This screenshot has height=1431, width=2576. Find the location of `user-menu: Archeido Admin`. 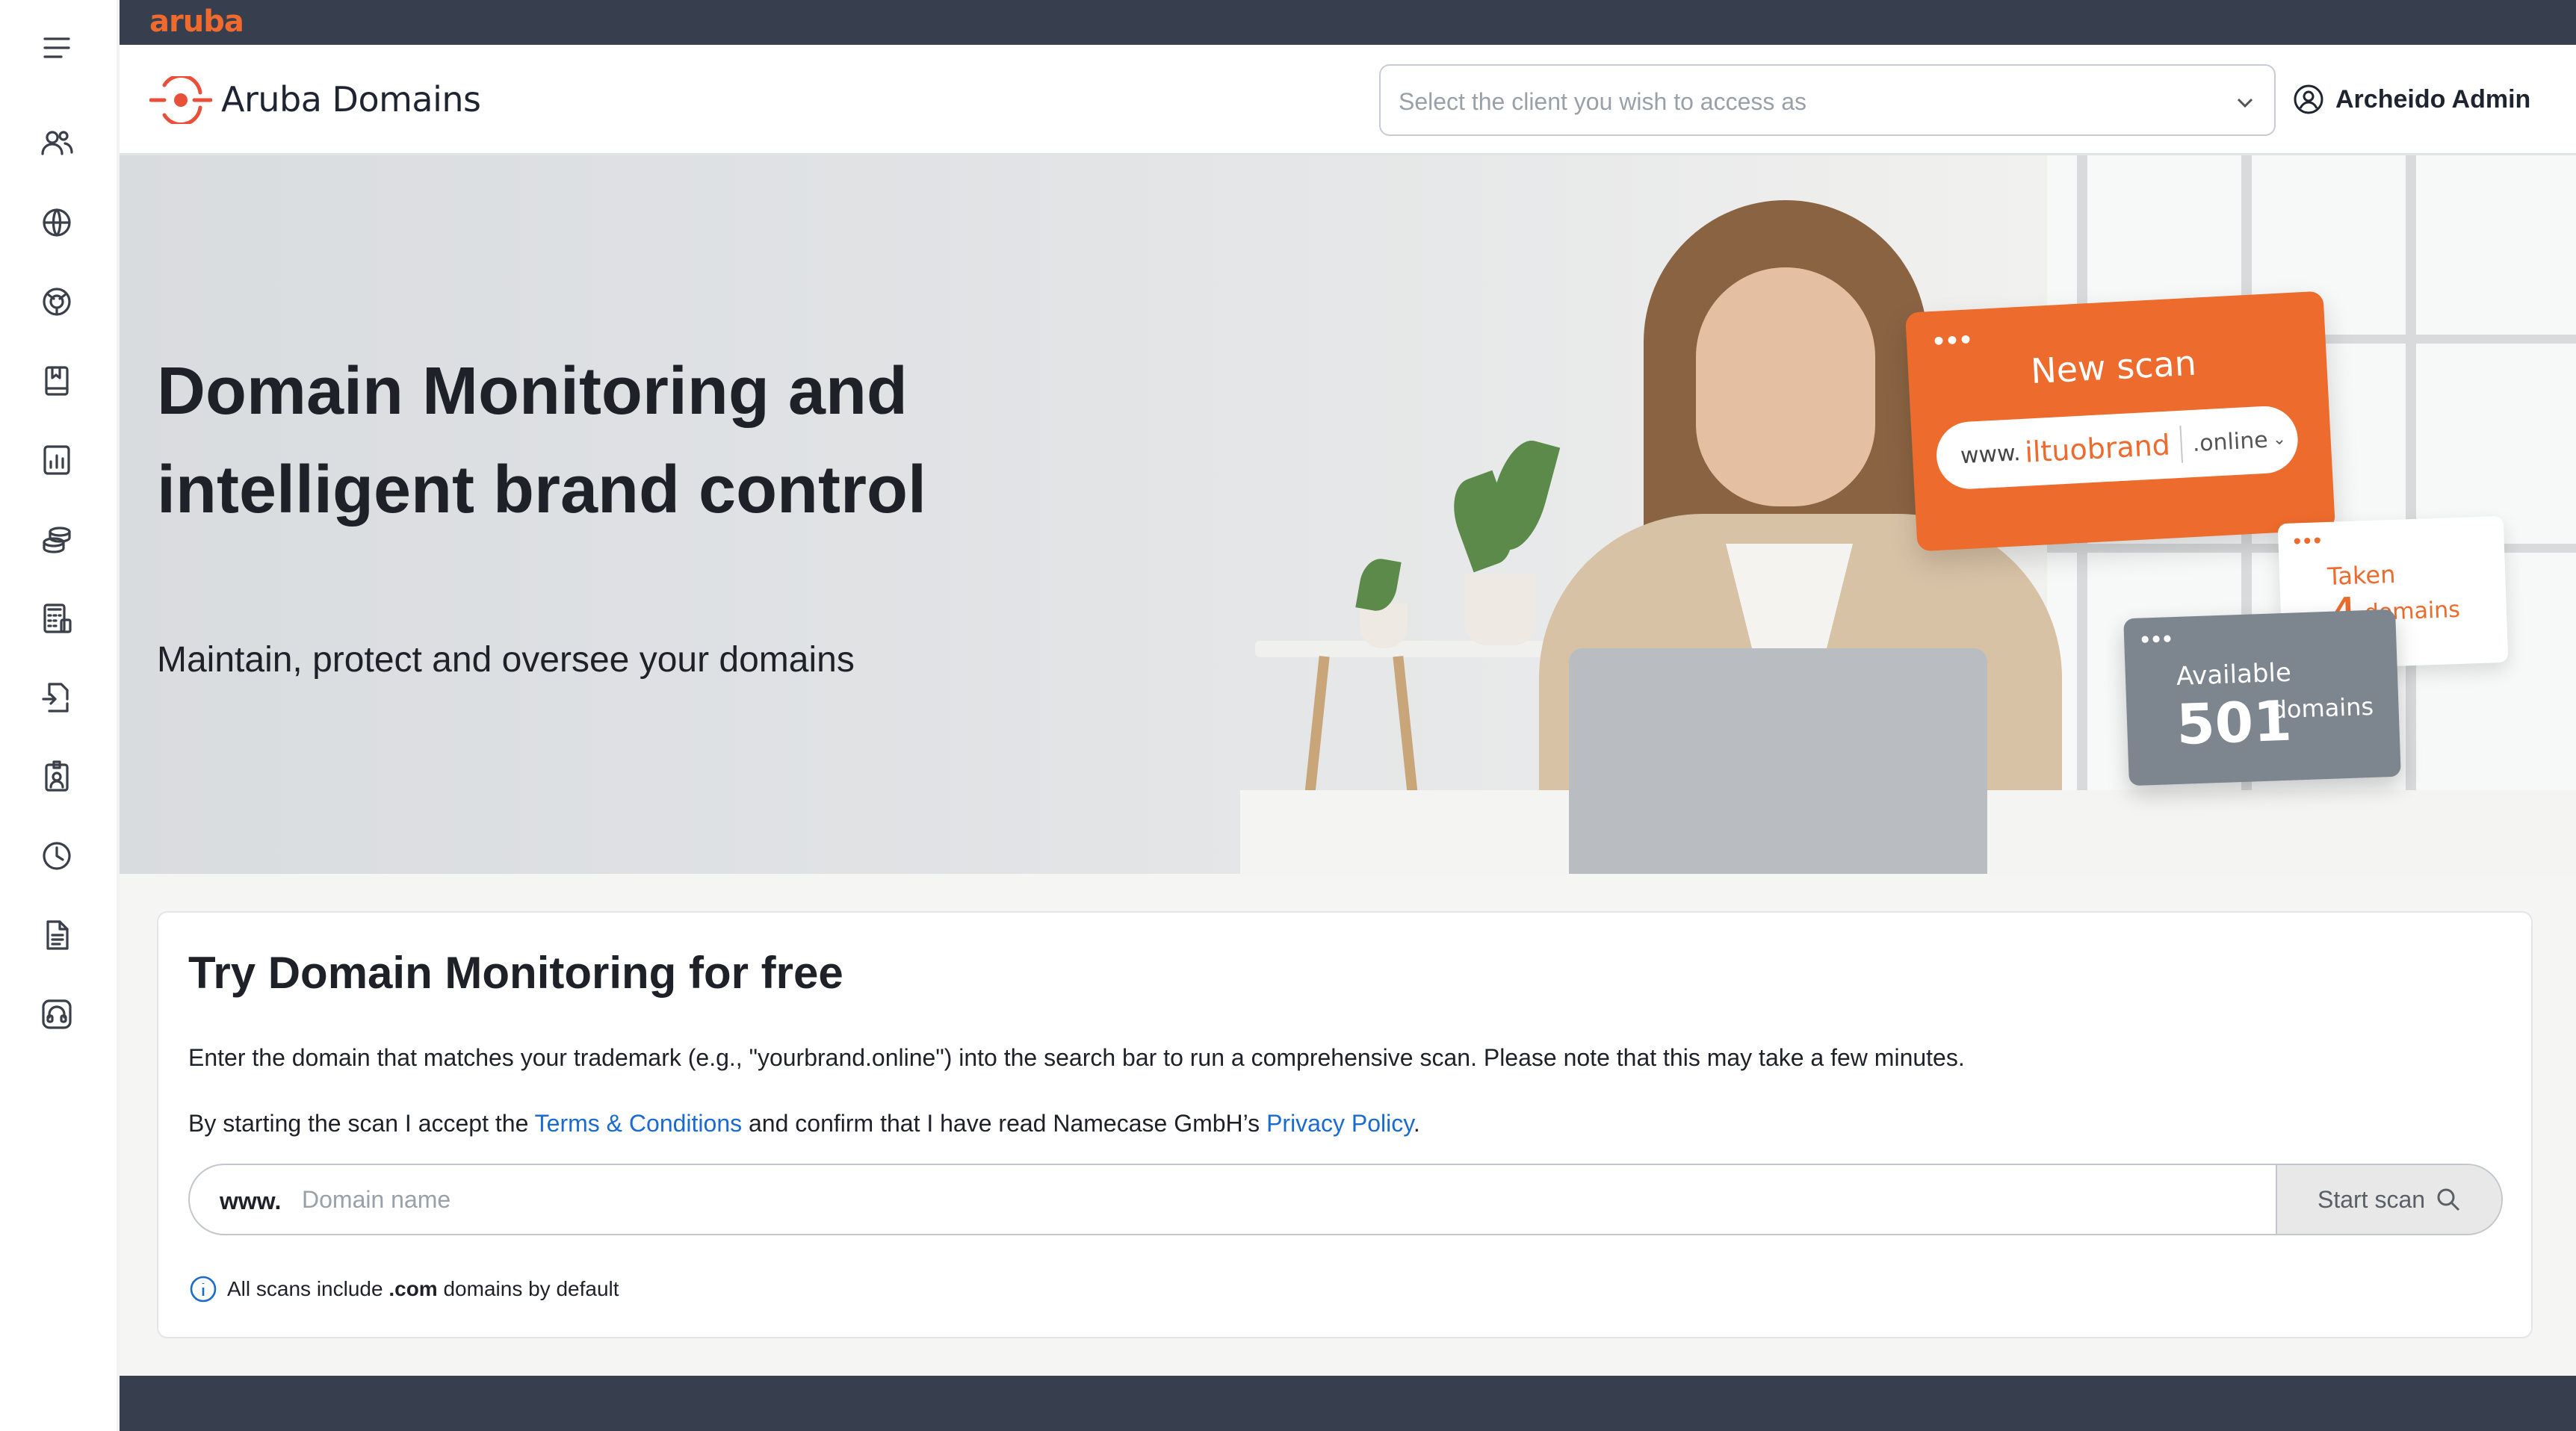

user-menu: Archeido Admin is located at coordinates (2411, 100).